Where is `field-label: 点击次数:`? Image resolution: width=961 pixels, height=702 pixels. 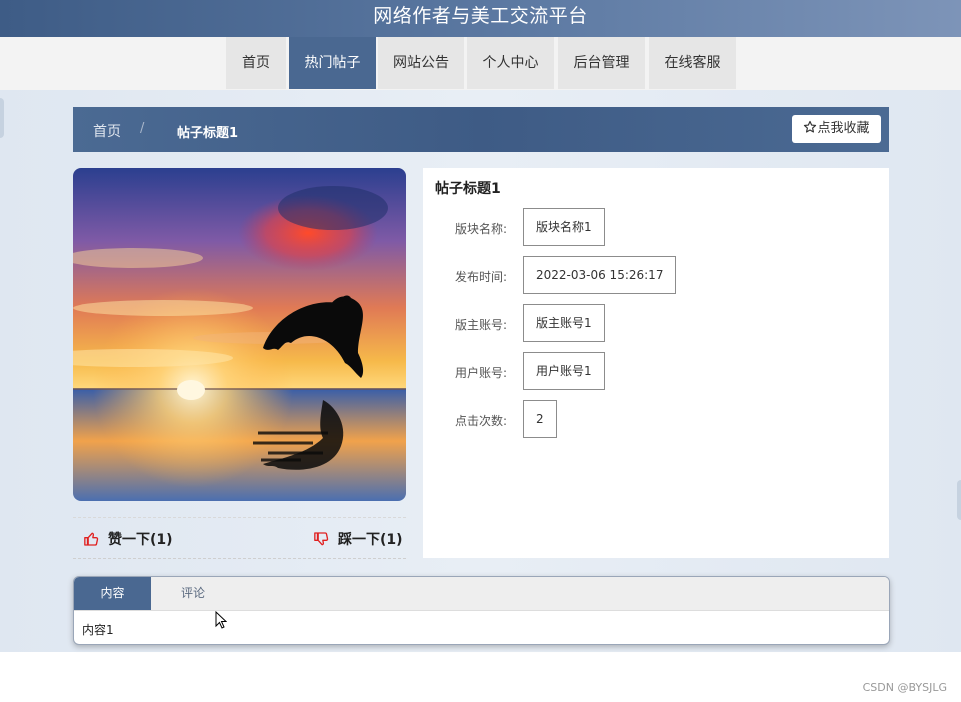
field-label: 点击次数: is located at coordinates (481, 421).